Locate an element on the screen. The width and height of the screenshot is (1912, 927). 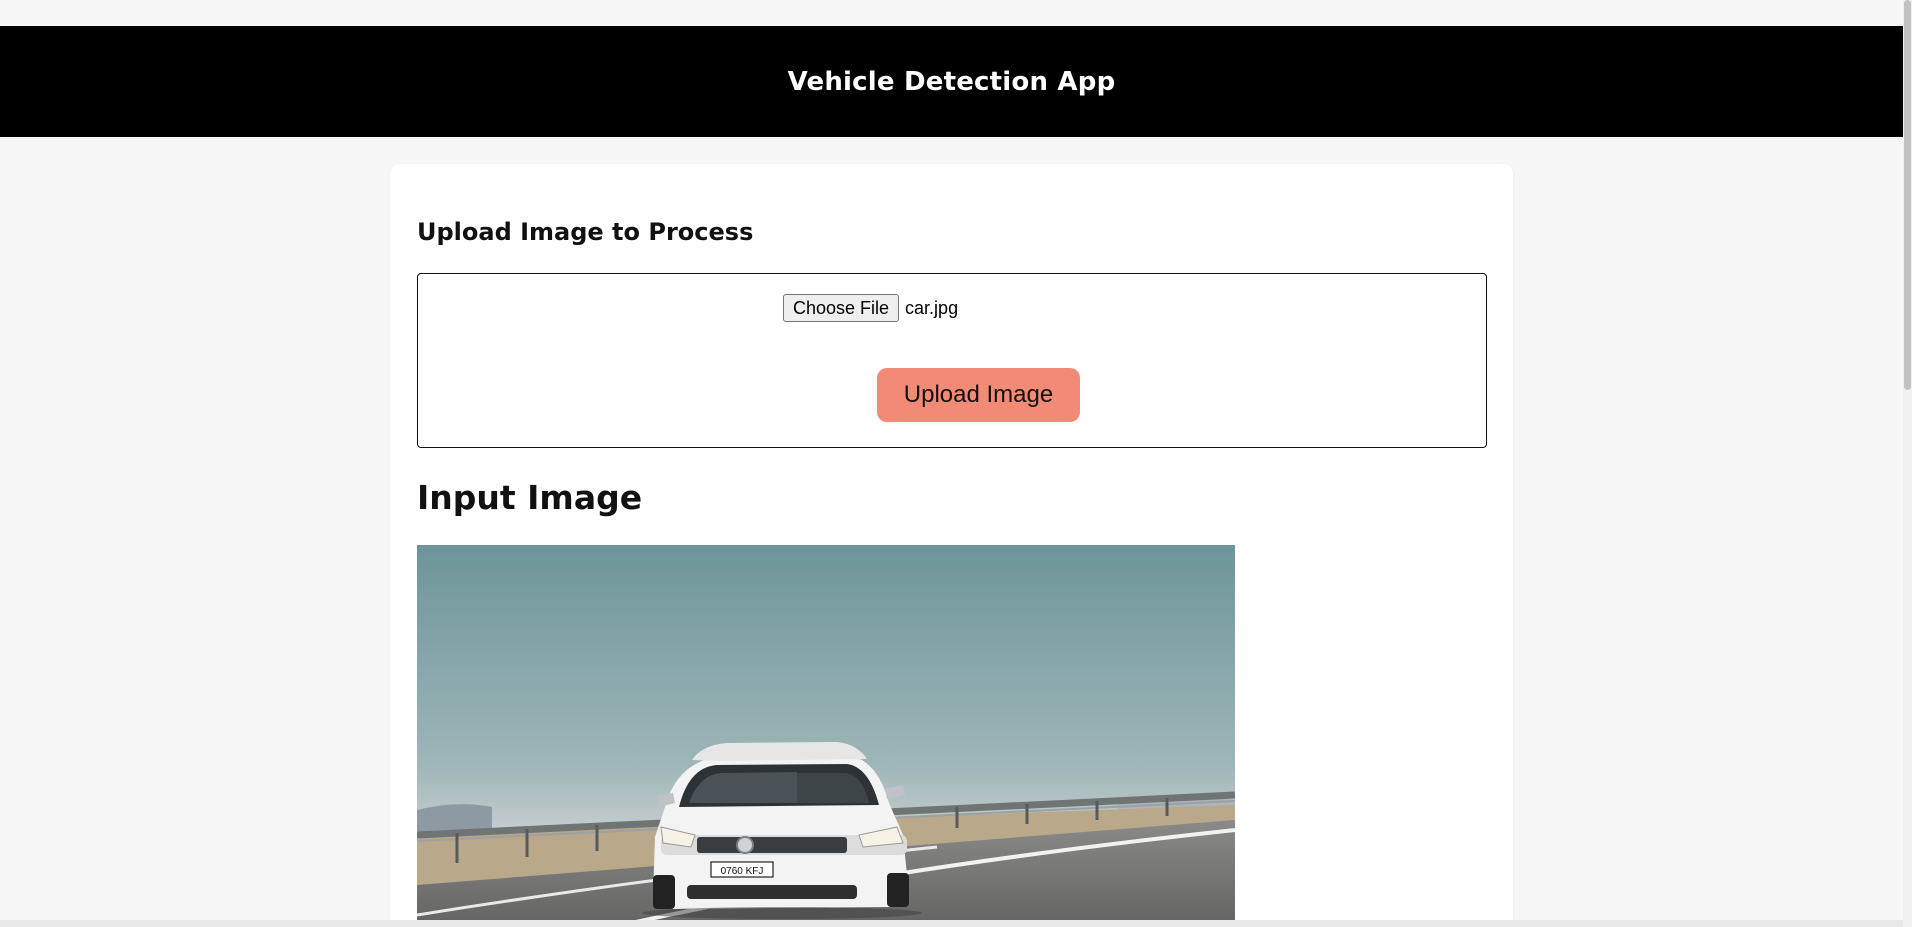
upload-section-title: Upload Image to Process is located at coordinates (585, 232).